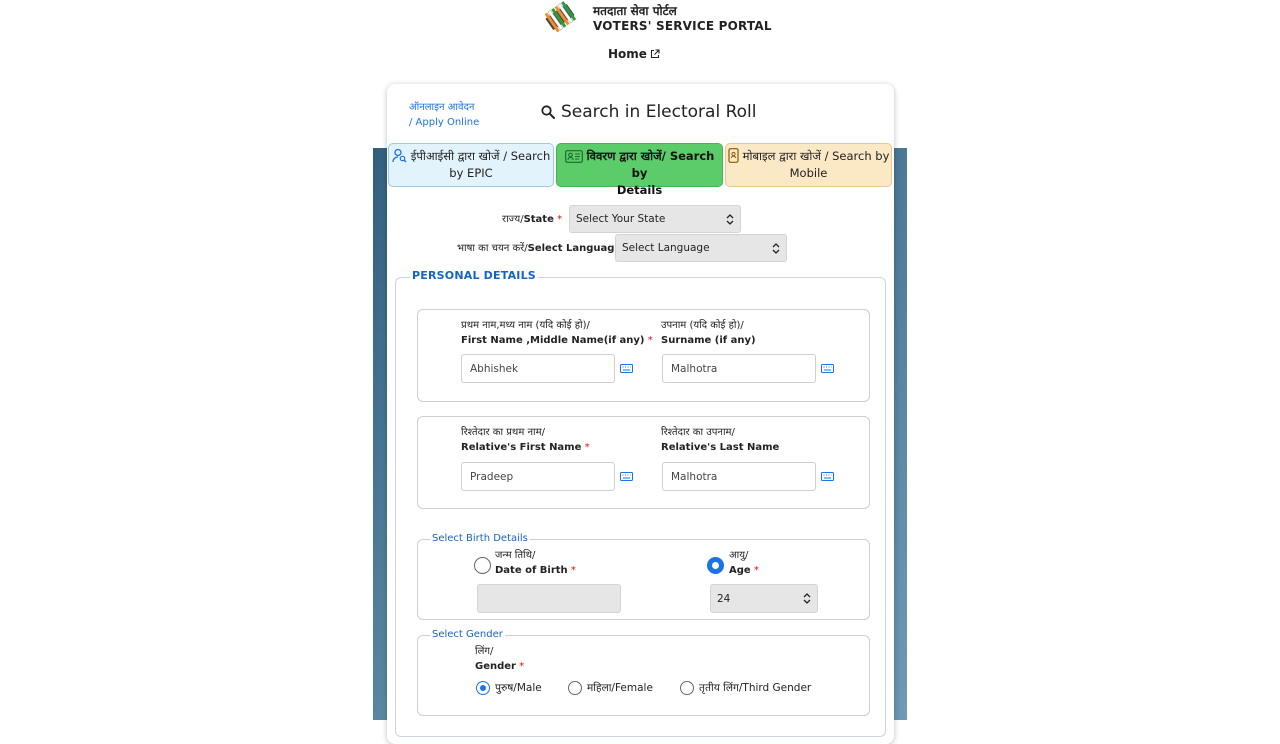 Image resolution: width=1280 pixels, height=744 pixels. Describe the element at coordinates (548, 112) in the screenshot. I see `search-icon` at that location.